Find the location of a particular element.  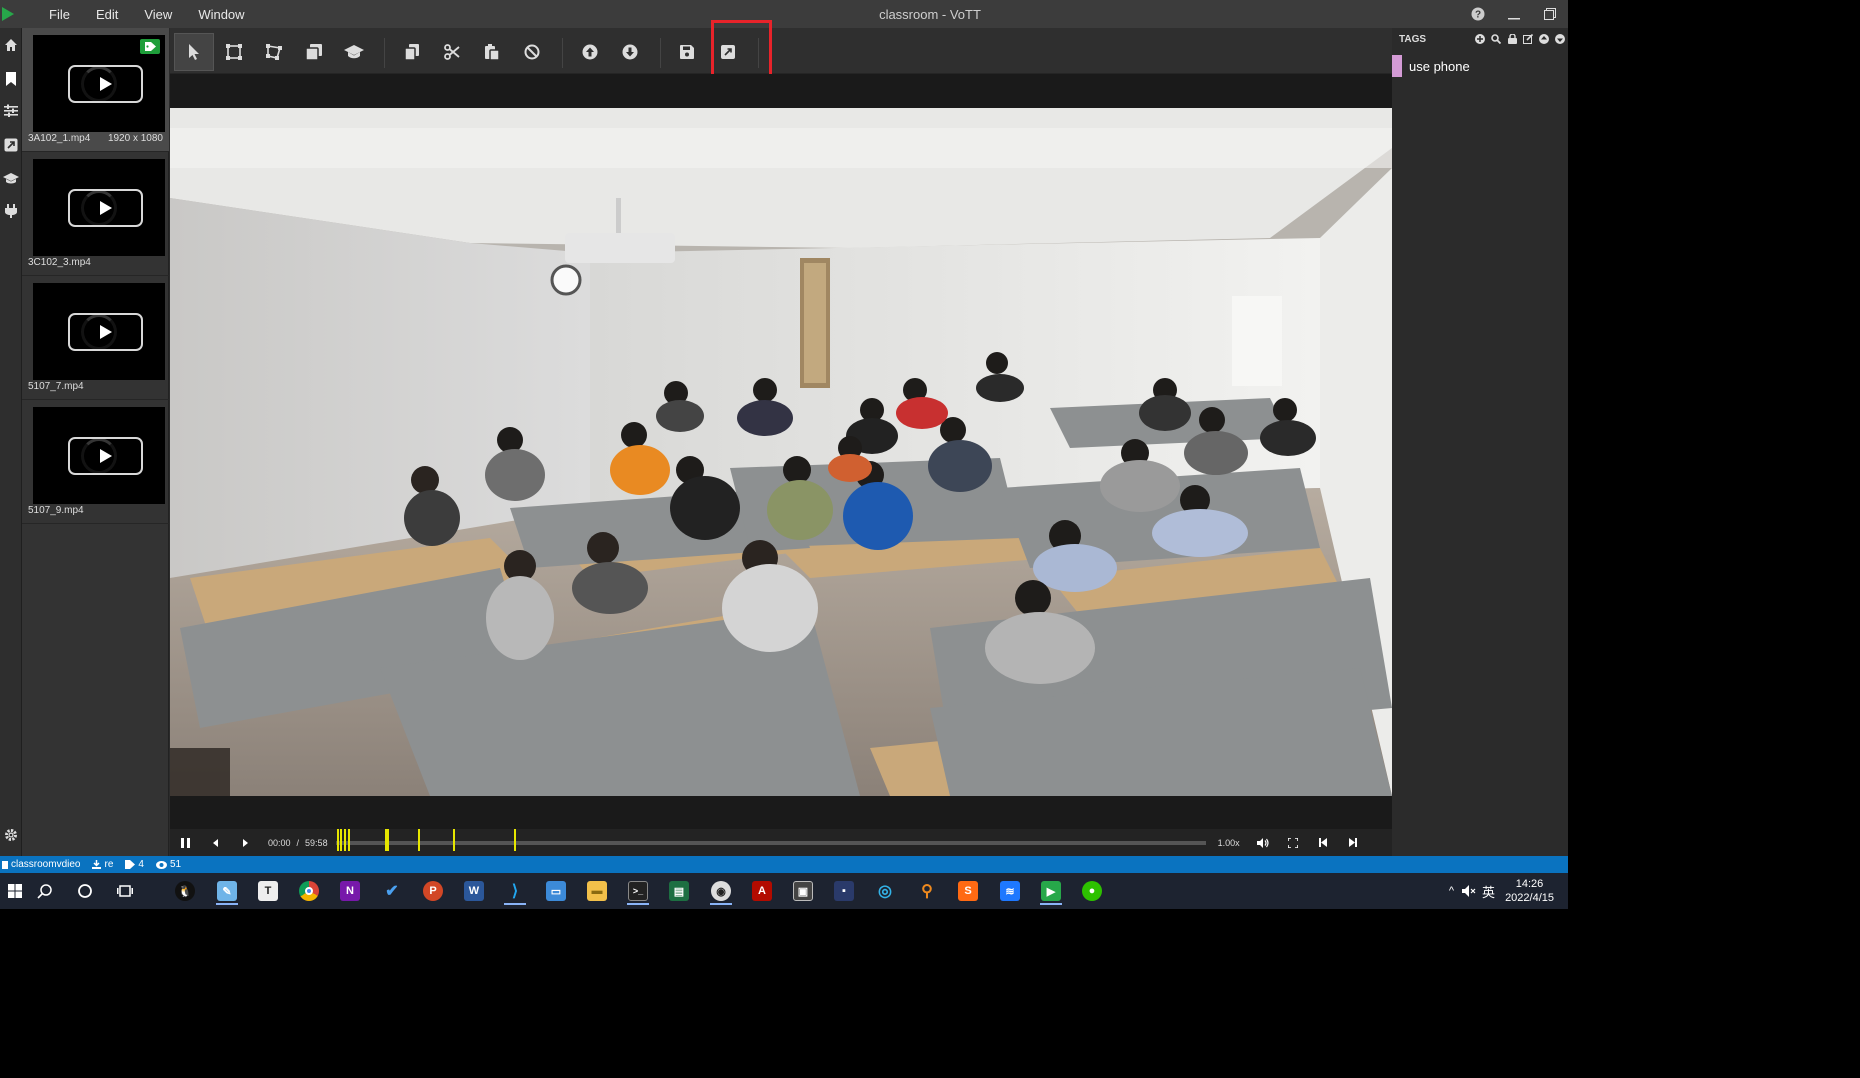

tools-icon: ▪ is located at coordinates (844, 891).